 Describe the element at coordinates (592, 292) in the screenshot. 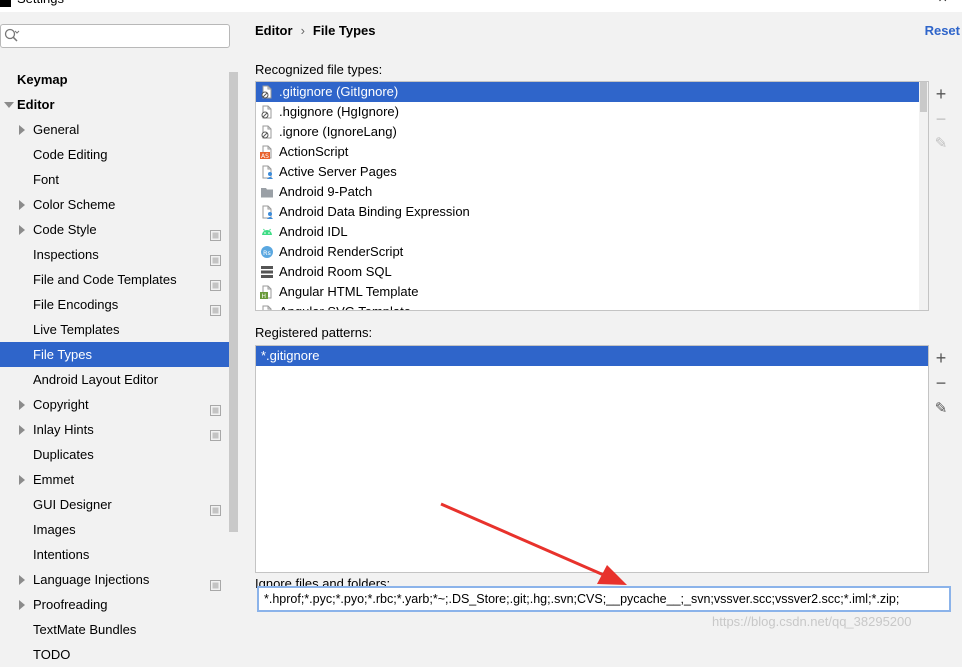

I see `file-type-row: H Angular HTML Template` at that location.